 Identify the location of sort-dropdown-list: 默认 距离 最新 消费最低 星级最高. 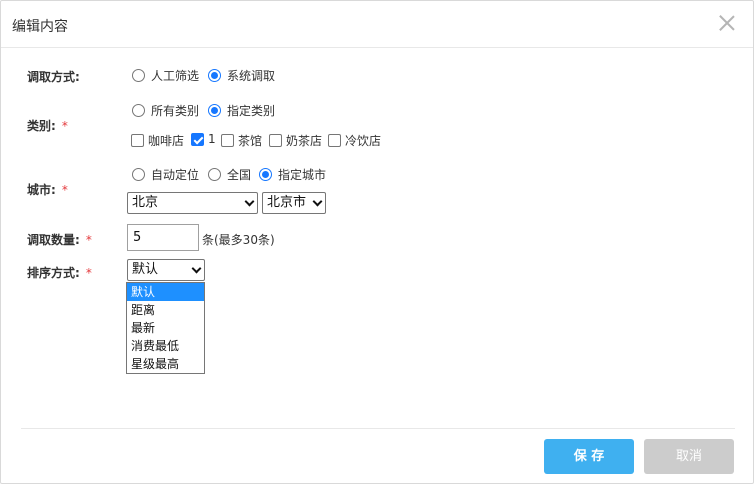
(165, 328).